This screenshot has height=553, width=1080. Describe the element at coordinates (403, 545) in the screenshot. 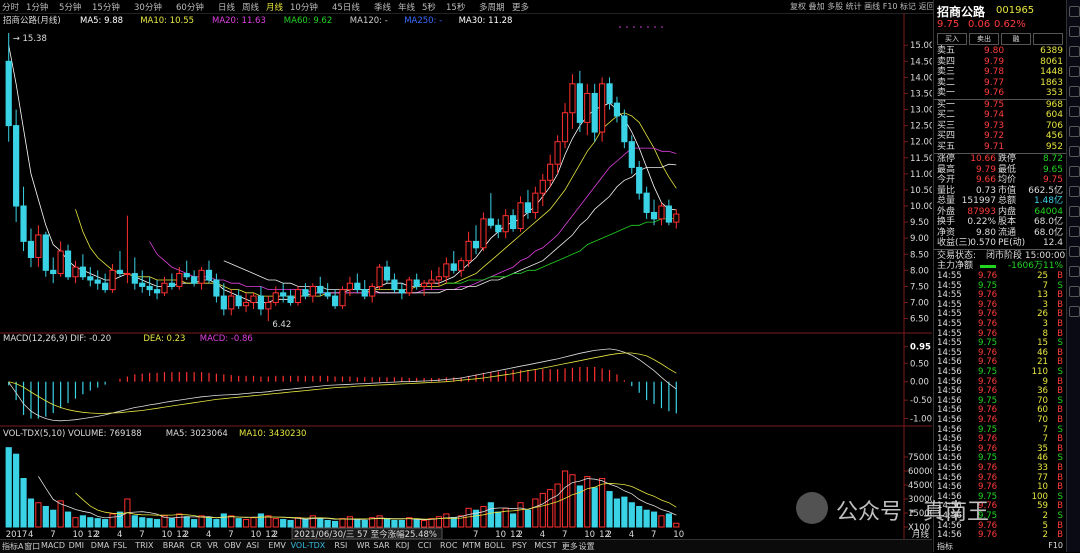

I see `indicator-tab-17: KDJ` at that location.